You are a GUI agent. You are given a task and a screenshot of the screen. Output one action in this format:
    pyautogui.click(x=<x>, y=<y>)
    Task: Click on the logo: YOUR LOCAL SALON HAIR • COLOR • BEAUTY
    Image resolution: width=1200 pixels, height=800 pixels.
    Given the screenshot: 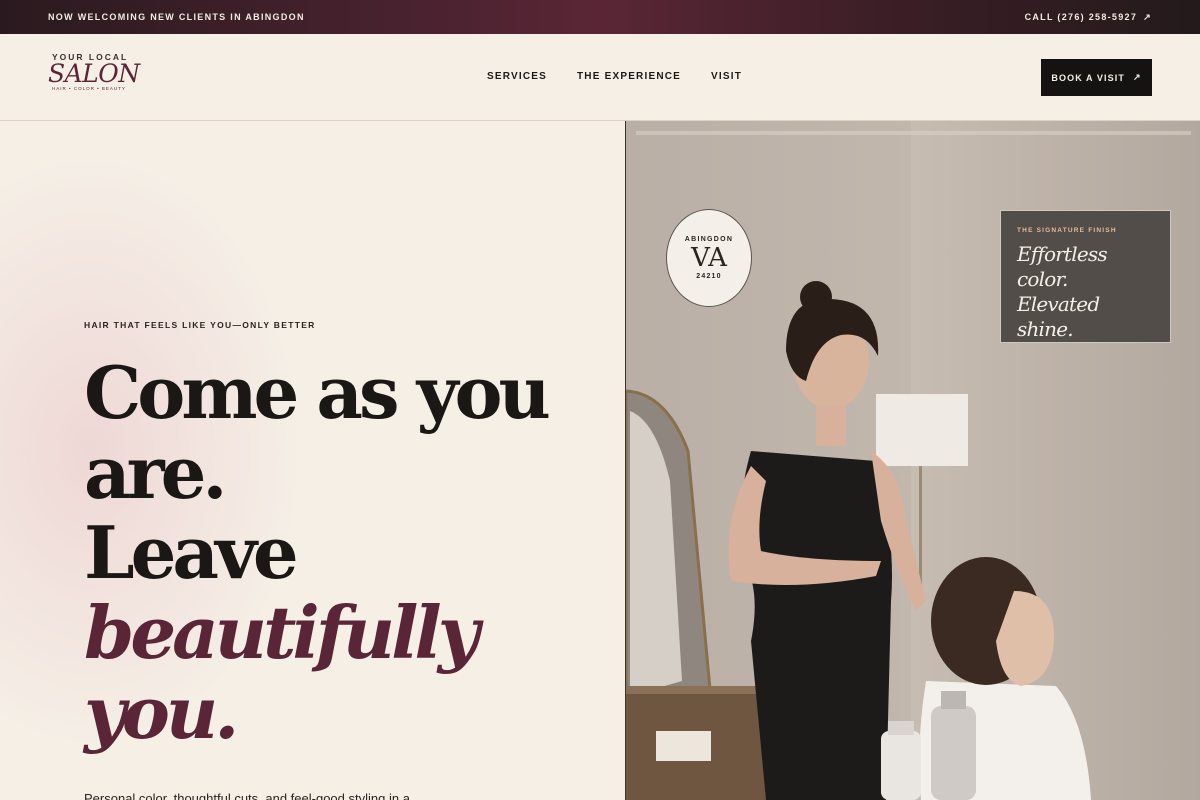 What is the action you would take?
    pyautogui.click(x=98, y=71)
    